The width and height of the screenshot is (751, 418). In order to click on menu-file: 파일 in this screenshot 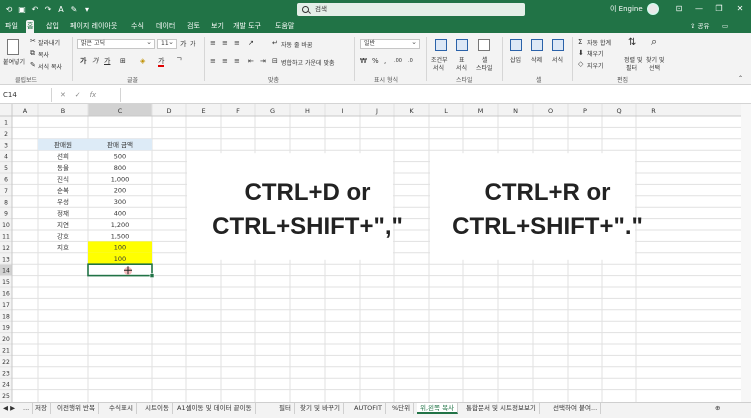, I will do `click(11, 26)`.